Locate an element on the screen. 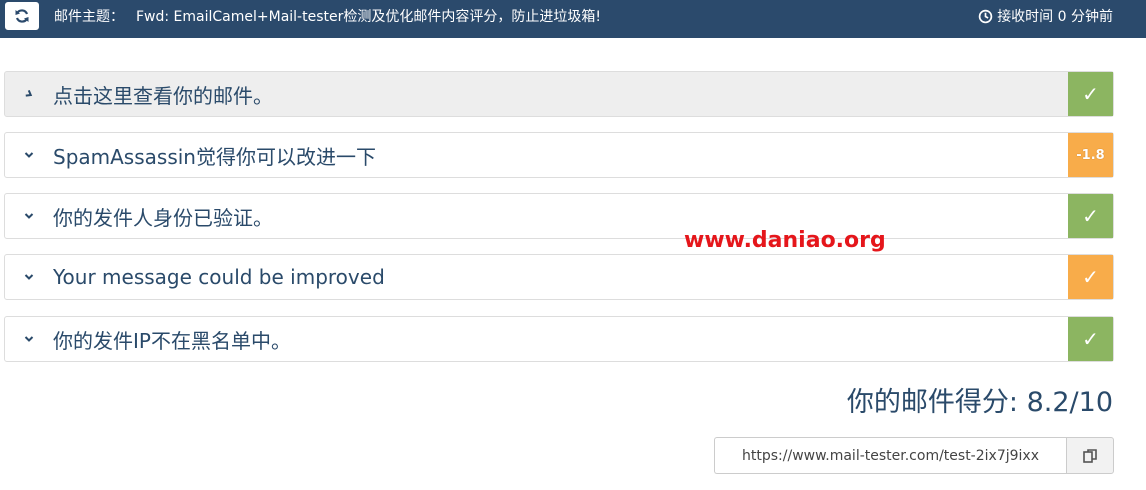  copy-button is located at coordinates (1090, 455).